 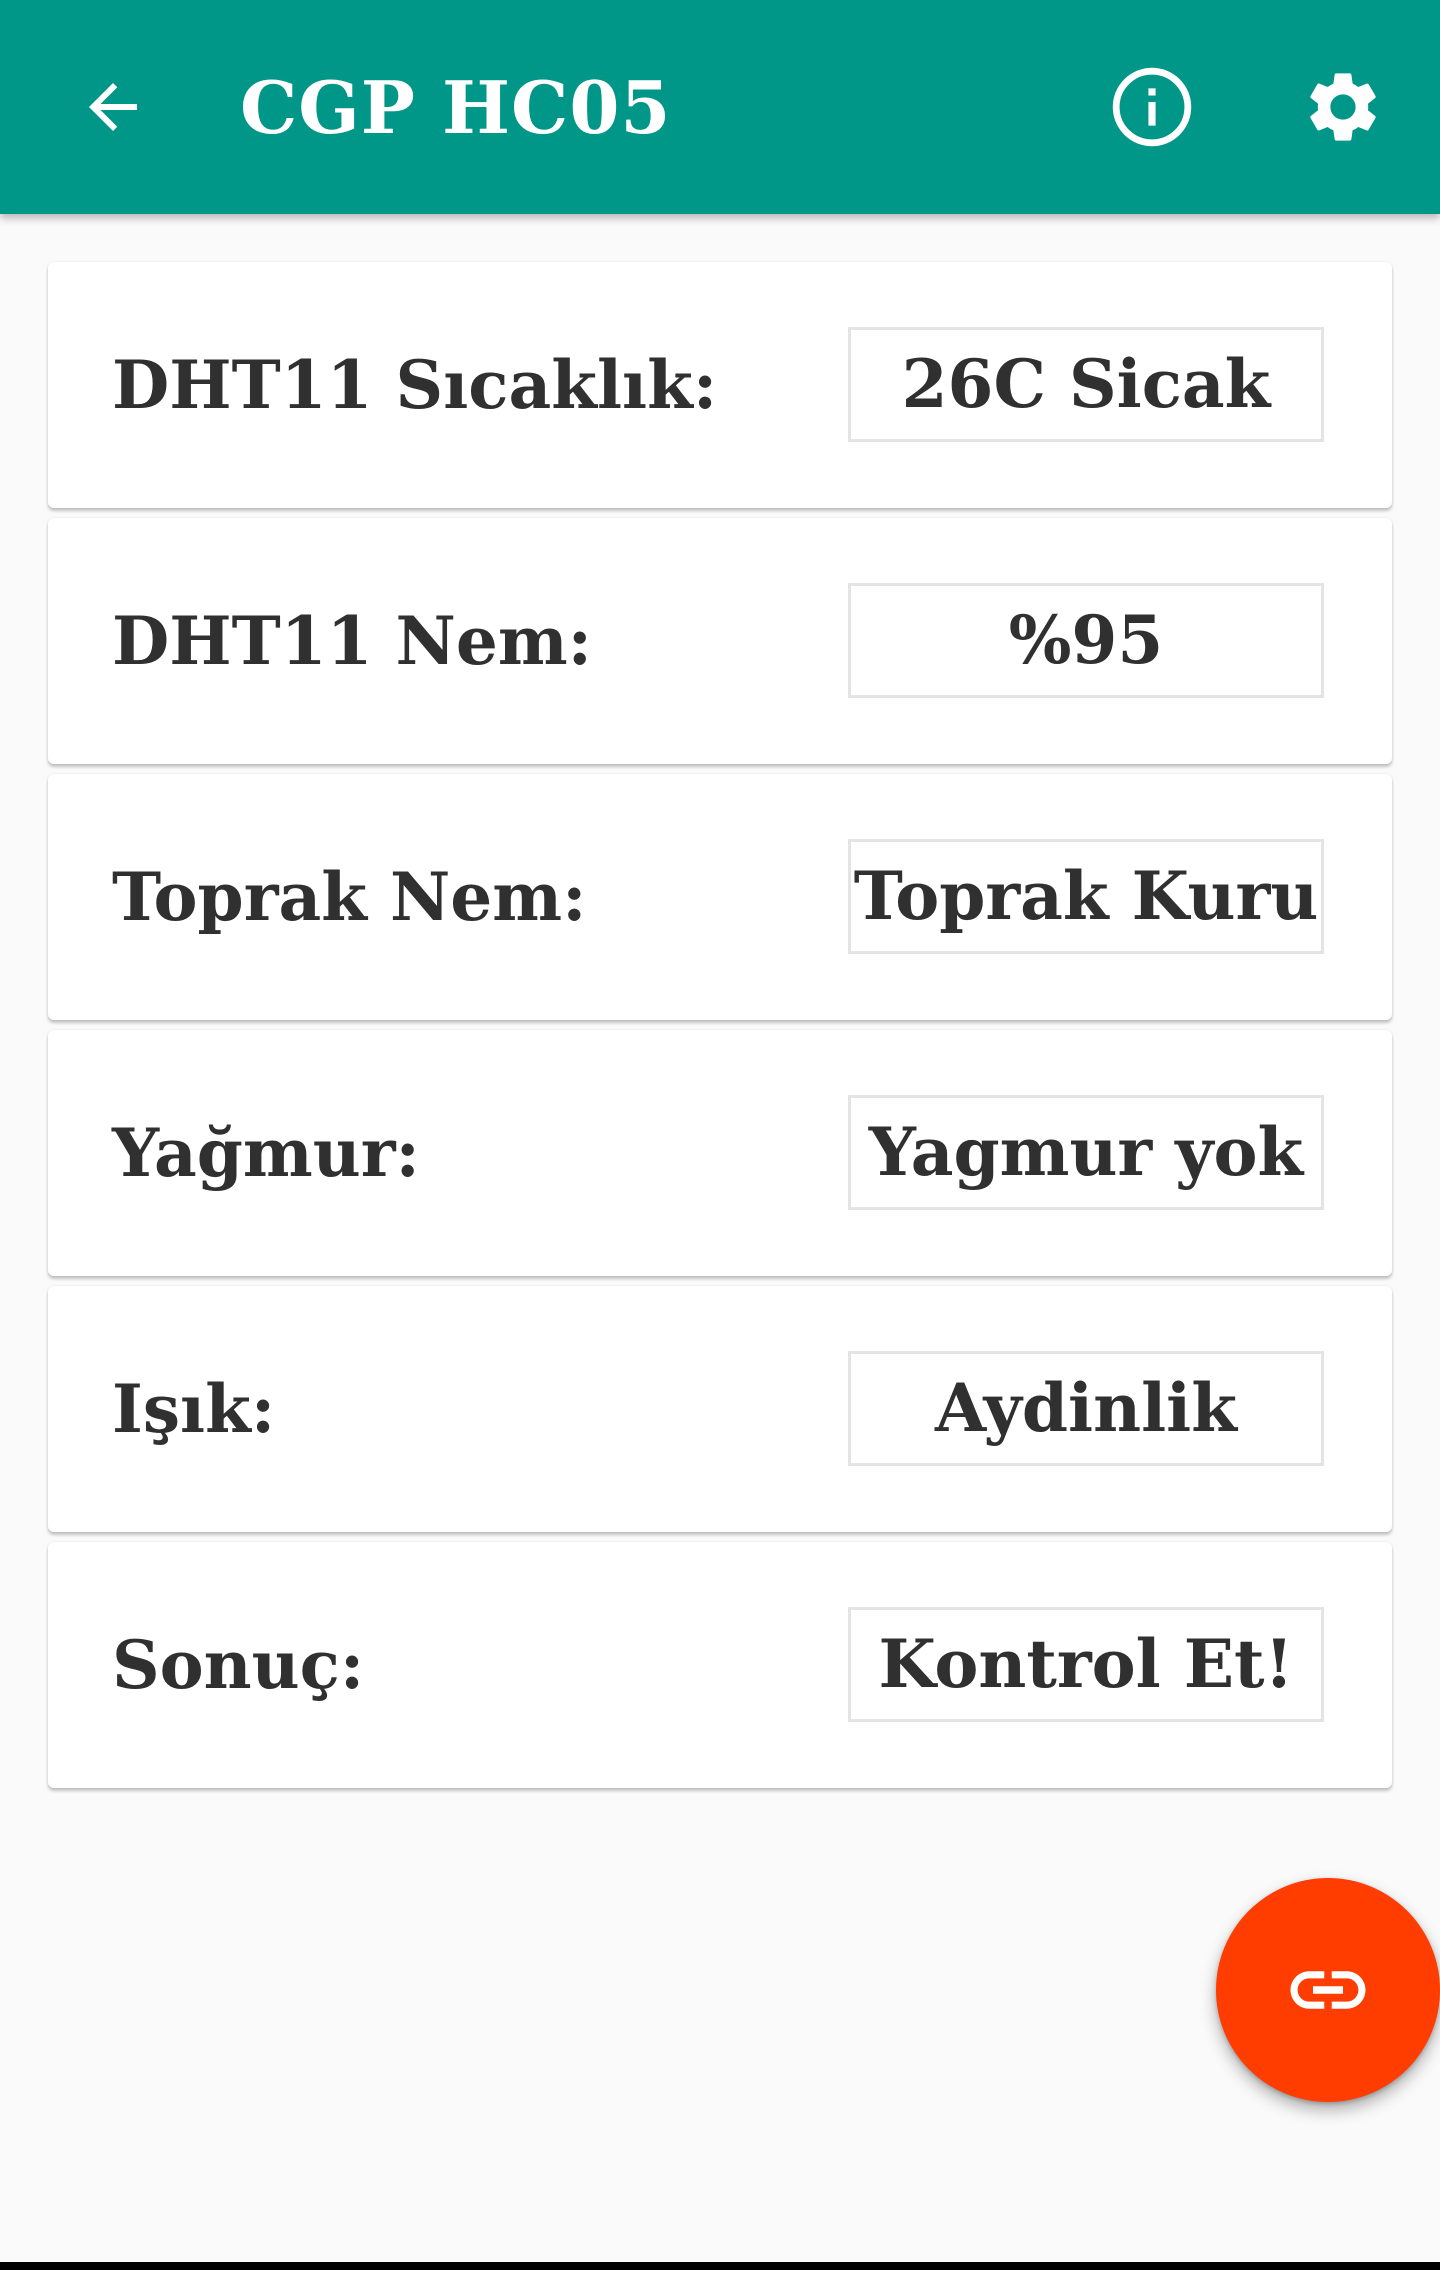 What do you see at coordinates (456, 107) in the screenshot?
I see `page-title: CGP HC05` at bounding box center [456, 107].